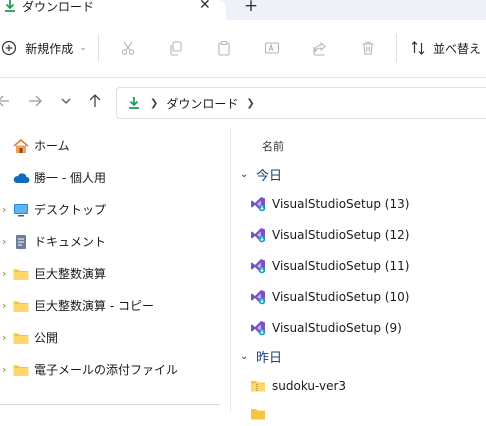 The width and height of the screenshot is (486, 426). What do you see at coordinates (9, 48) in the screenshot?
I see `plus-circle-icon` at bounding box center [9, 48].